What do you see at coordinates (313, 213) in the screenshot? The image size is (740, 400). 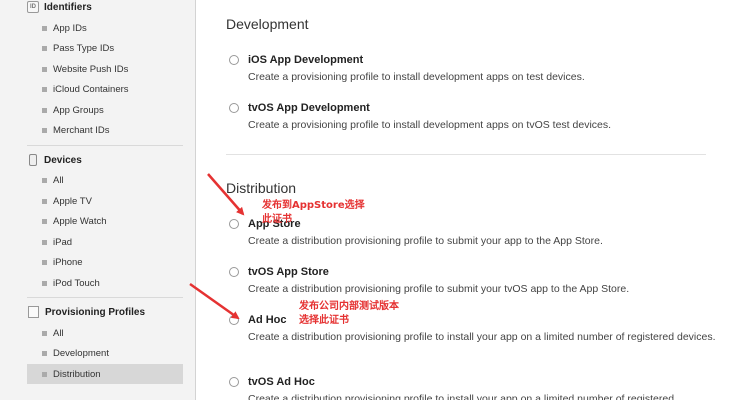 I see `annotation-app-store: 发布到AppStore选择 此证书` at bounding box center [313, 213].